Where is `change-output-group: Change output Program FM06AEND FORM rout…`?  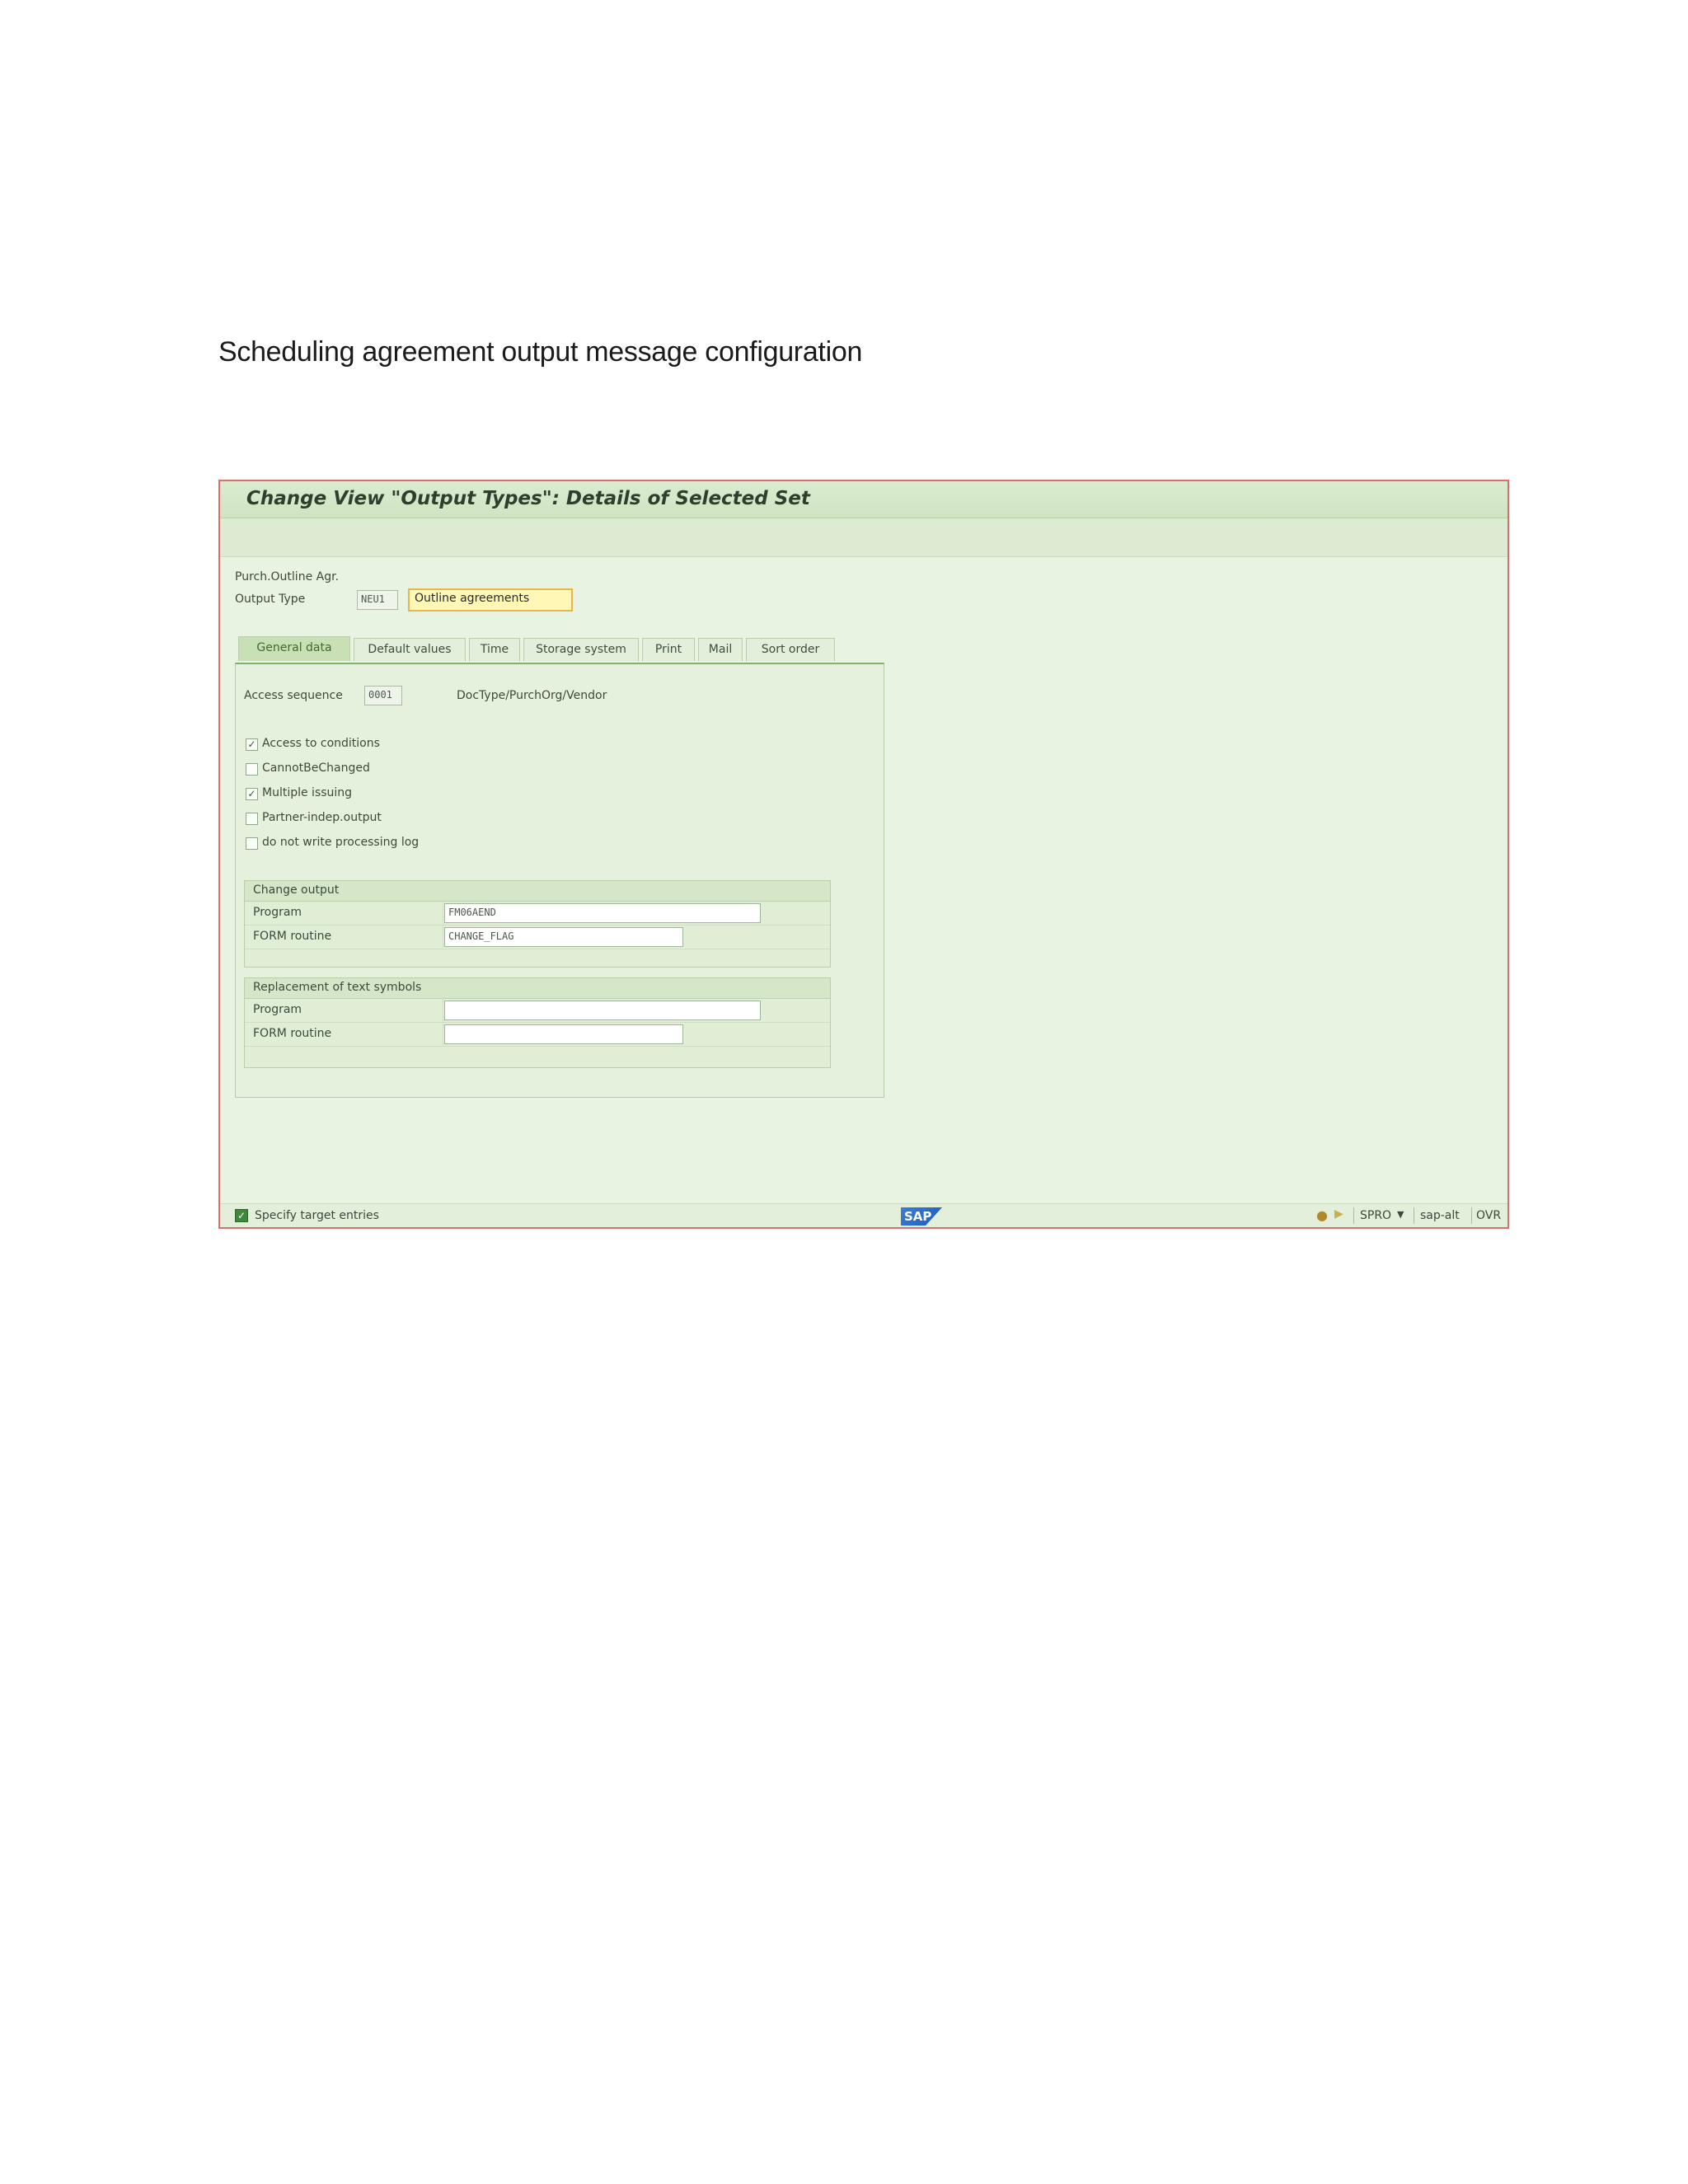 change-output-group: Change output Program FM06AEND FORM rout… is located at coordinates (537, 924).